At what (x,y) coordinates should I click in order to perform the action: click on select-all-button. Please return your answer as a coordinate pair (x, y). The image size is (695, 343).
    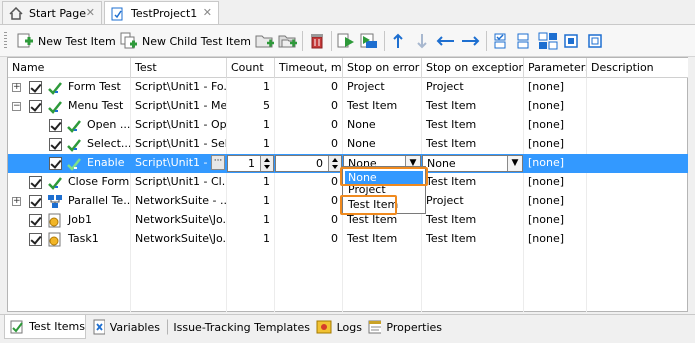
    Looking at the image, I should click on (500, 41).